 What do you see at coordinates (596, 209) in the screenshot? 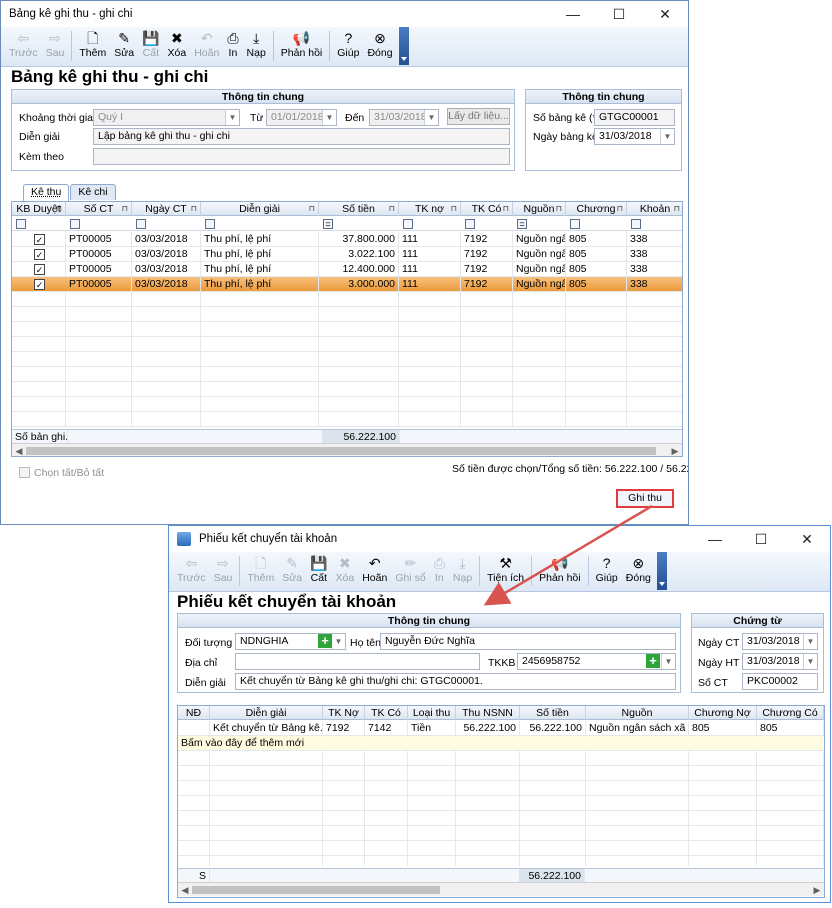
I see `column-header: Chương ⊓` at bounding box center [596, 209].